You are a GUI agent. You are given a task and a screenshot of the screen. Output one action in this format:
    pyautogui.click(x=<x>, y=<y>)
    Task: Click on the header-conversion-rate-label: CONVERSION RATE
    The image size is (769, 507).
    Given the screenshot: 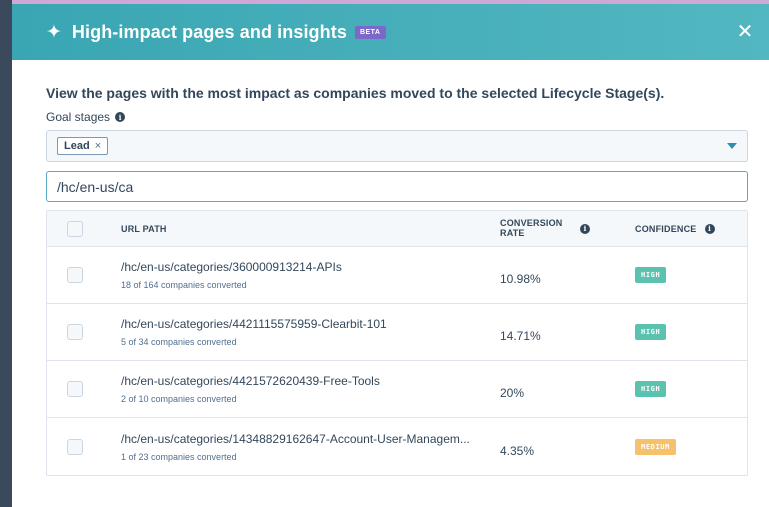 What is the action you would take?
    pyautogui.click(x=531, y=227)
    